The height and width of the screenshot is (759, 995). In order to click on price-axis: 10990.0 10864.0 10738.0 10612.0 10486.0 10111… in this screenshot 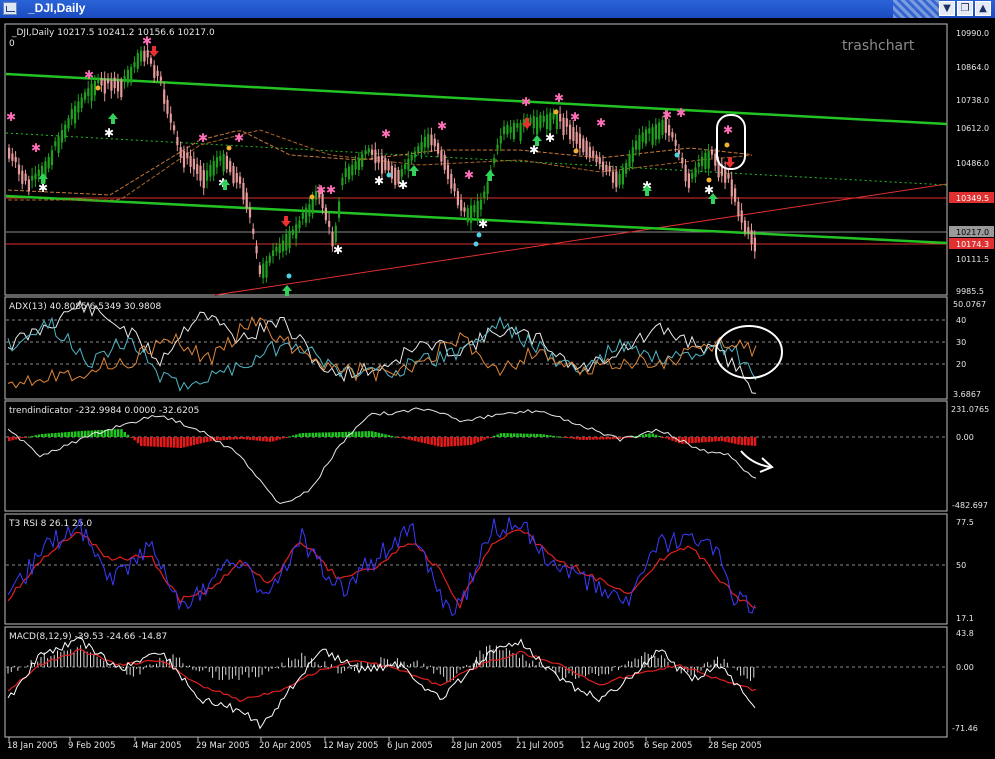, I will do `click(972, 162)`.